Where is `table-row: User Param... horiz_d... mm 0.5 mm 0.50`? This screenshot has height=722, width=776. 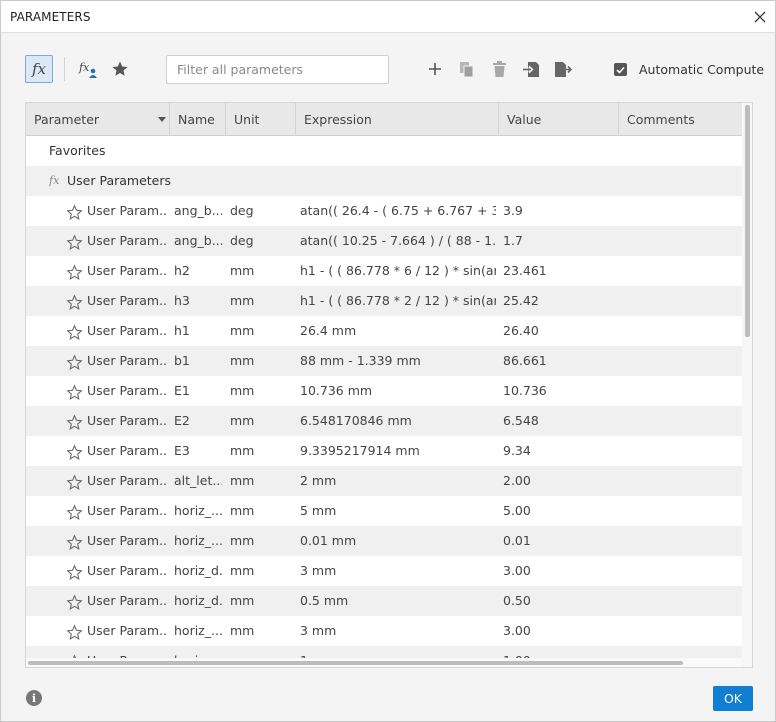
table-row: User Param... horiz_d... mm 0.5 mm 0.50 is located at coordinates (384, 601).